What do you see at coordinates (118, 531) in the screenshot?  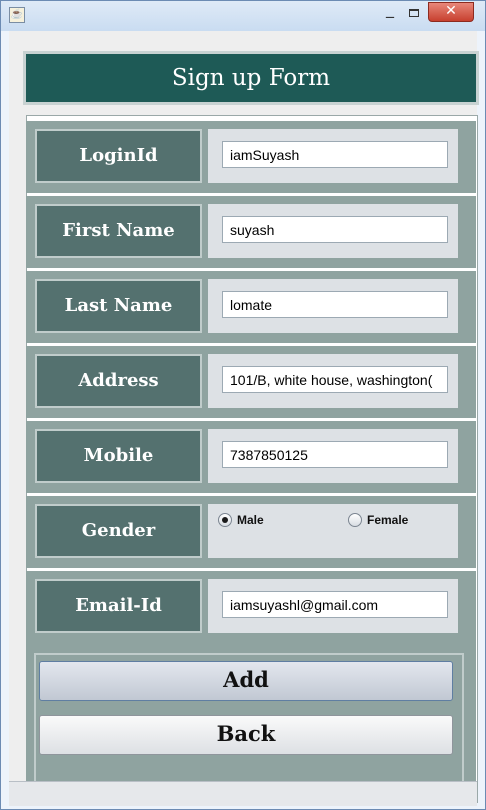 I see `gender-label: Gender` at bounding box center [118, 531].